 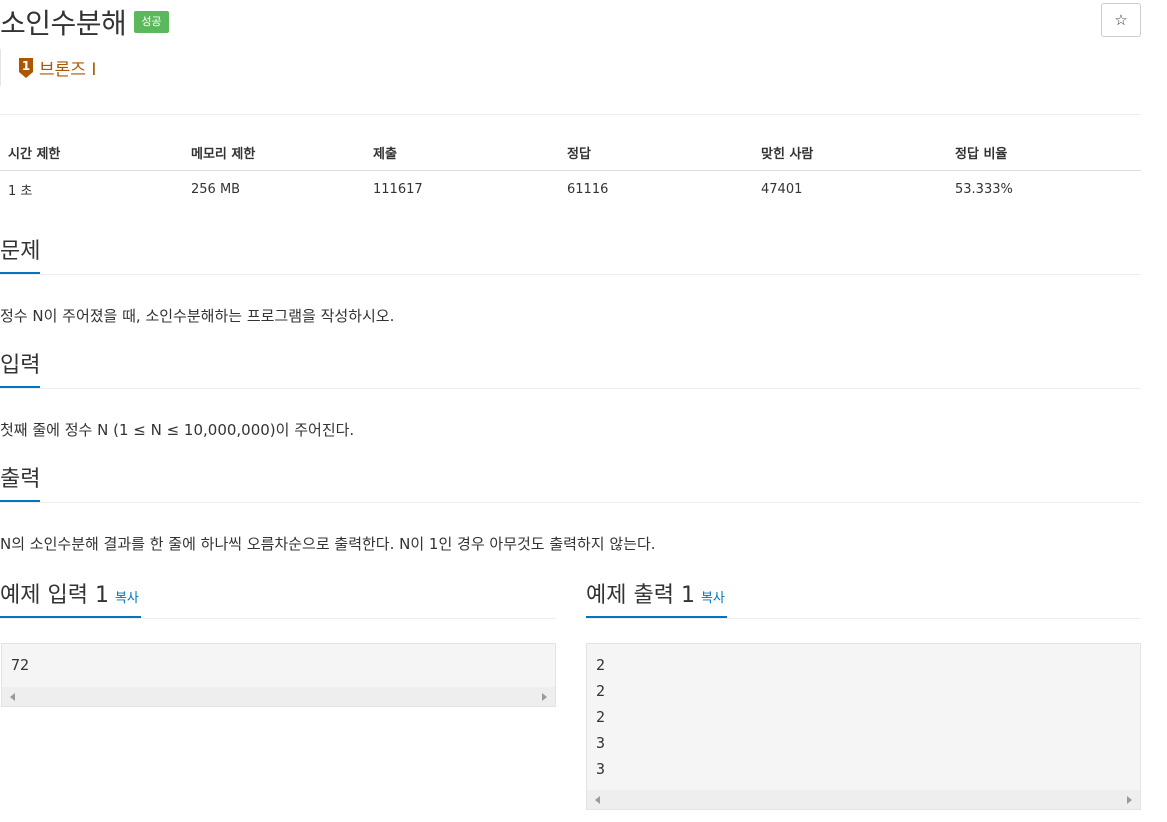 I want to click on input-section-header: 입력, so click(x=570, y=370).